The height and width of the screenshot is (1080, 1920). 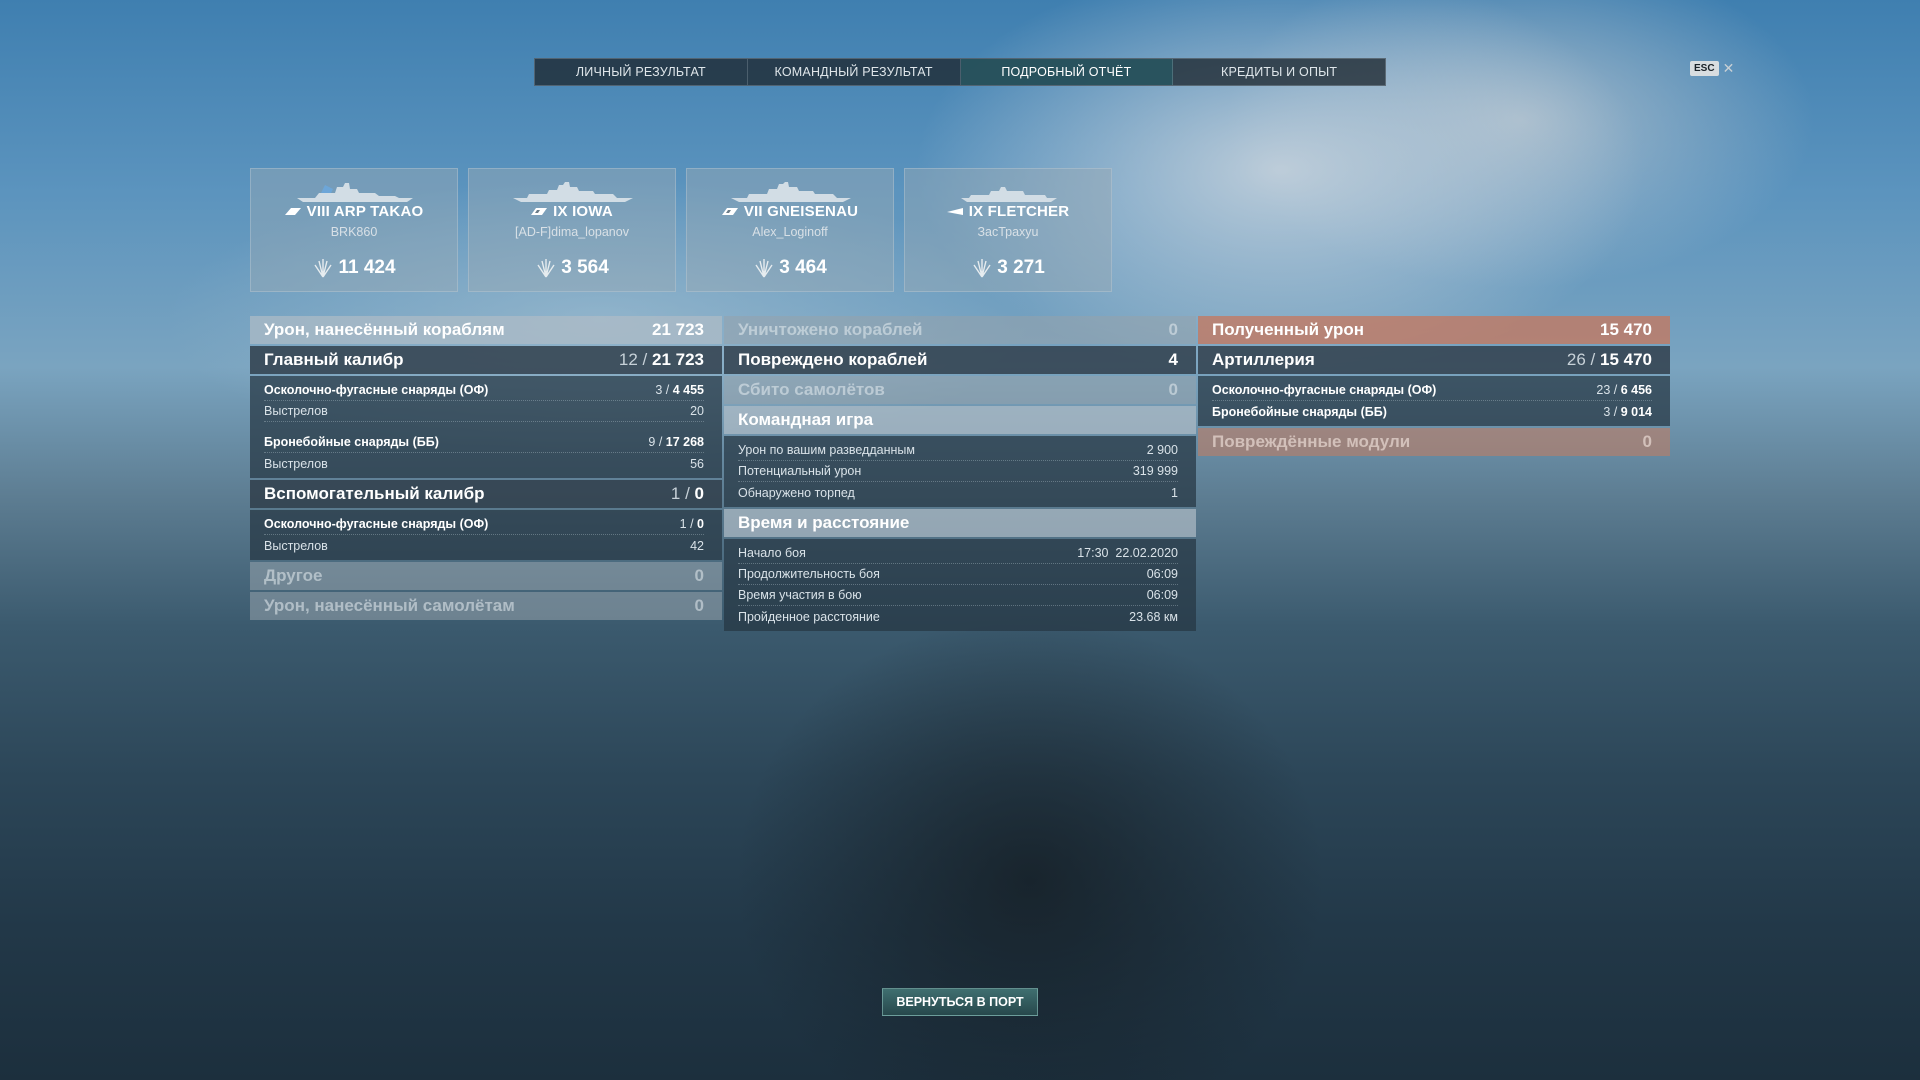 I want to click on main-he-shots-row: Выстрелов 20, so click(x=484, y=411).